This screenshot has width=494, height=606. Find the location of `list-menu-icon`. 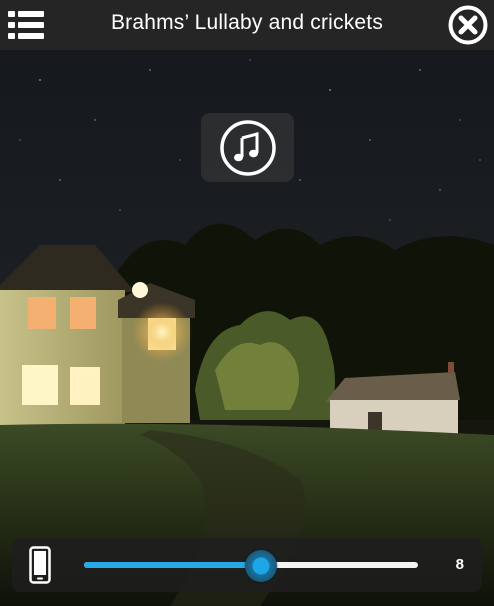

list-menu-icon is located at coordinates (26, 25).